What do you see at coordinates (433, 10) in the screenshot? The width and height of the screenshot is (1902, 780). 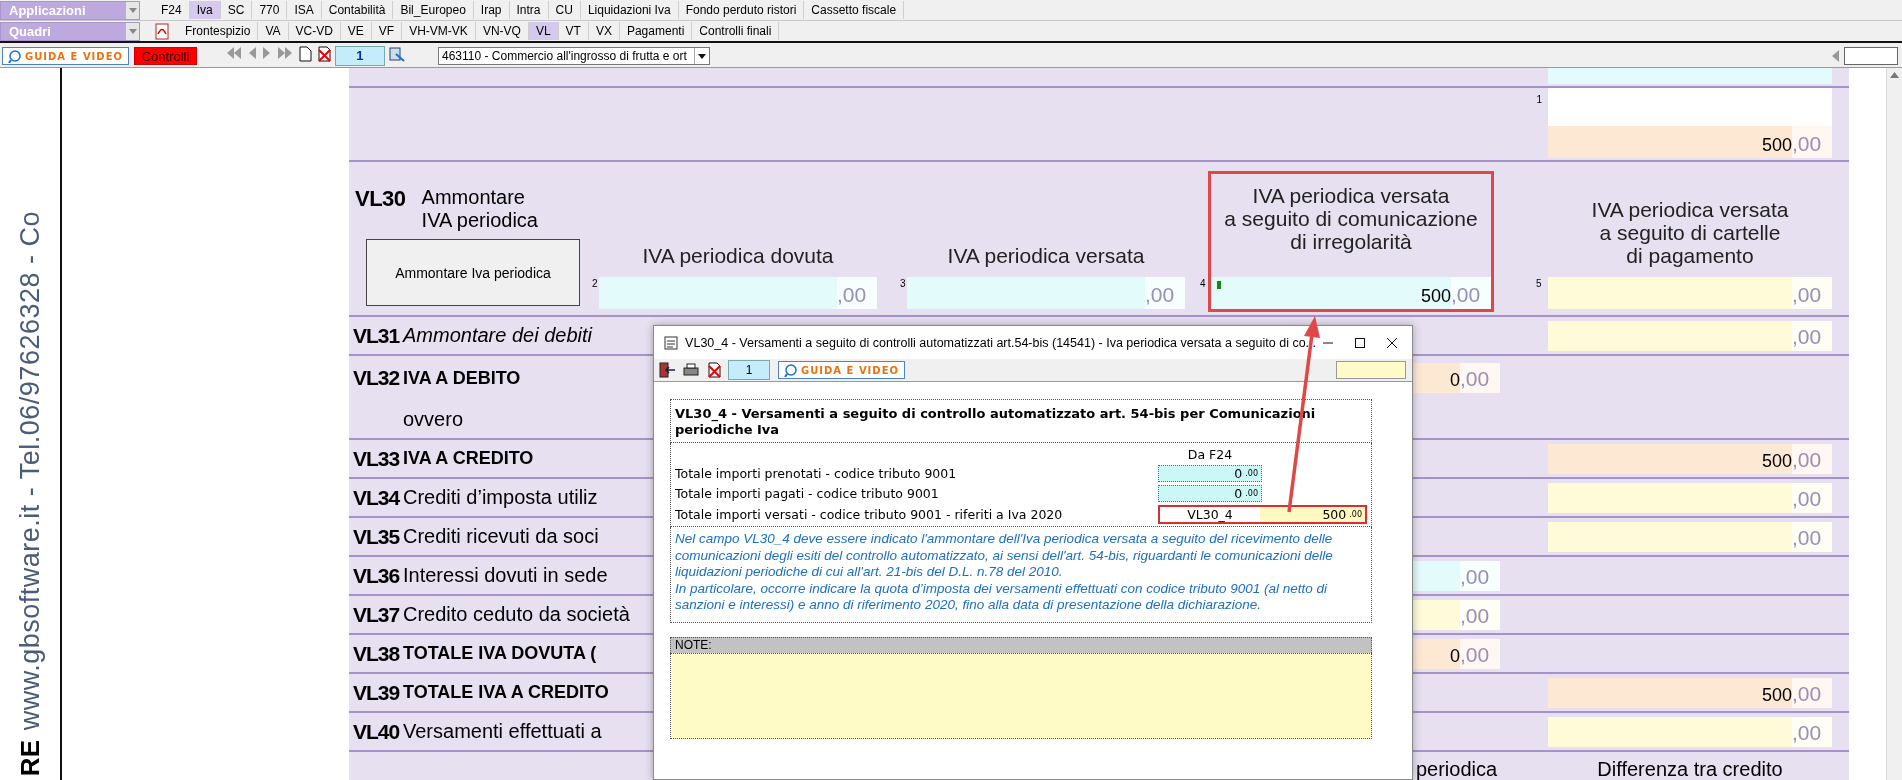 I see `tab: Bil_Europeo` at bounding box center [433, 10].